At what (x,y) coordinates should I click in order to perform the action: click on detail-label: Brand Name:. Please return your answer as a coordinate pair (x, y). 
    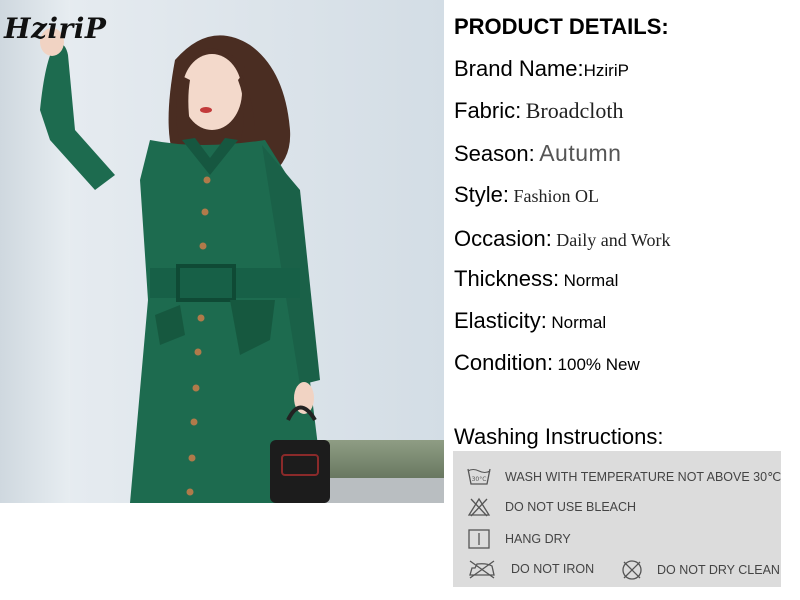
    Looking at the image, I should click on (519, 68).